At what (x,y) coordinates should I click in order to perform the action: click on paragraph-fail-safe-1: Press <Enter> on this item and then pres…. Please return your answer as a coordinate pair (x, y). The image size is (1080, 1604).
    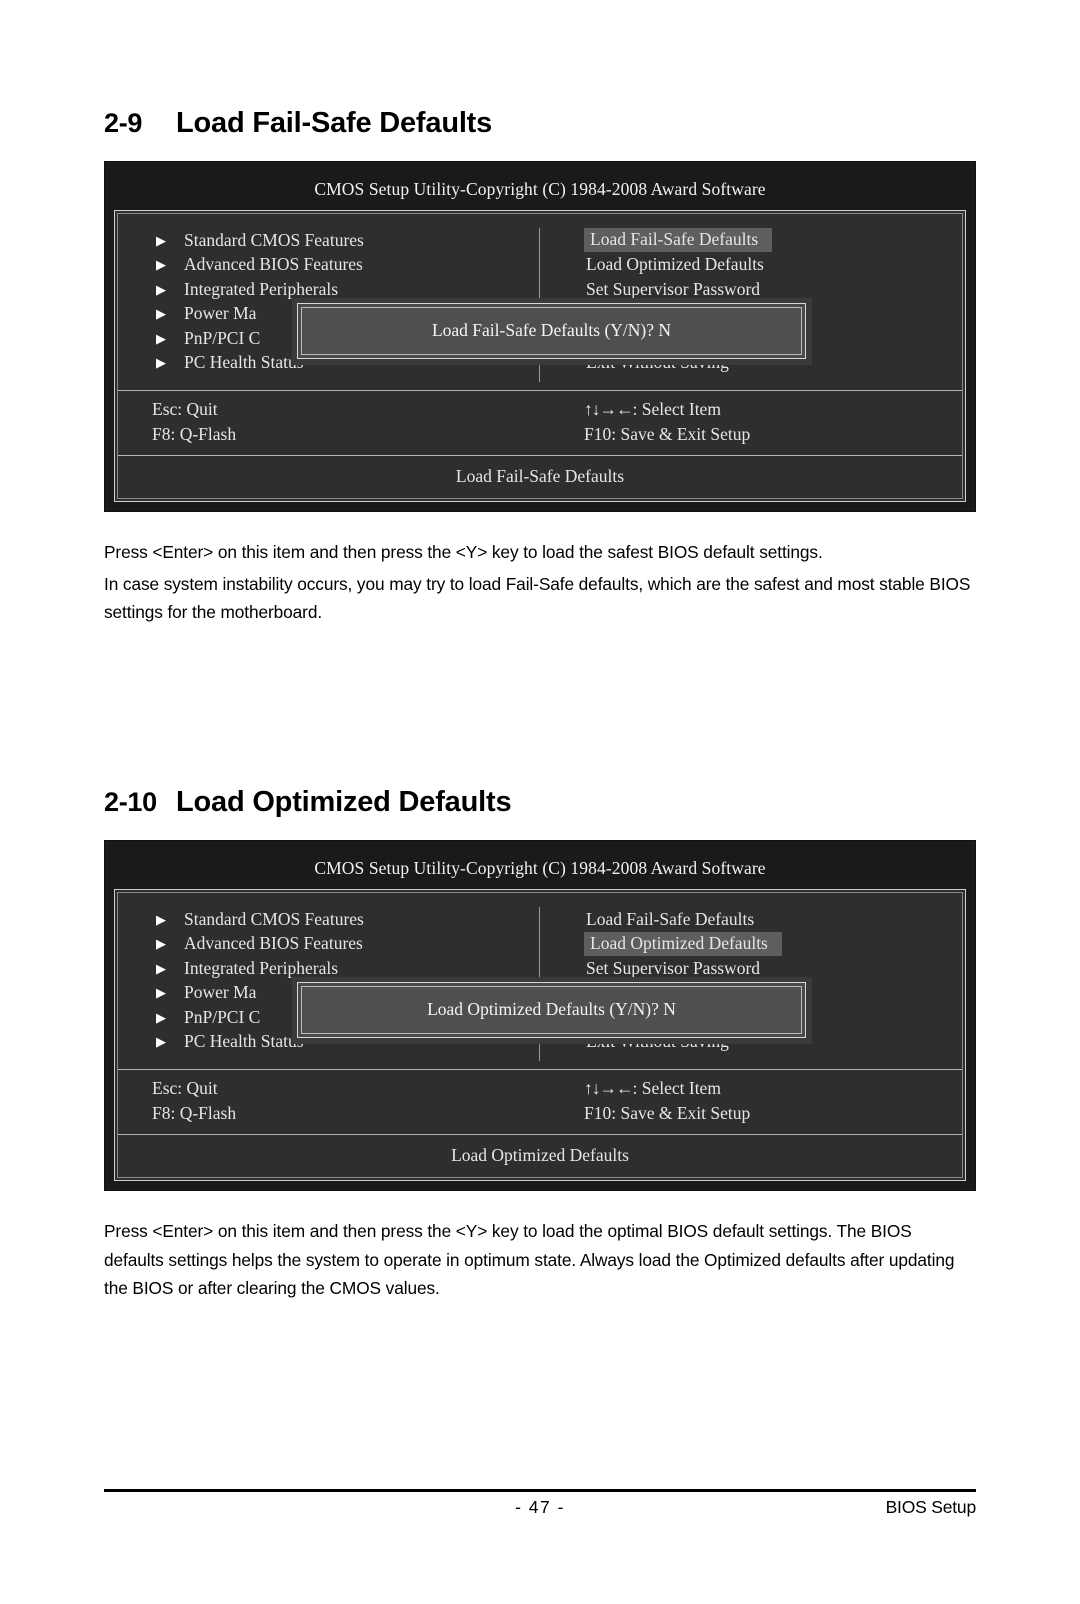
    Looking at the image, I should click on (463, 552).